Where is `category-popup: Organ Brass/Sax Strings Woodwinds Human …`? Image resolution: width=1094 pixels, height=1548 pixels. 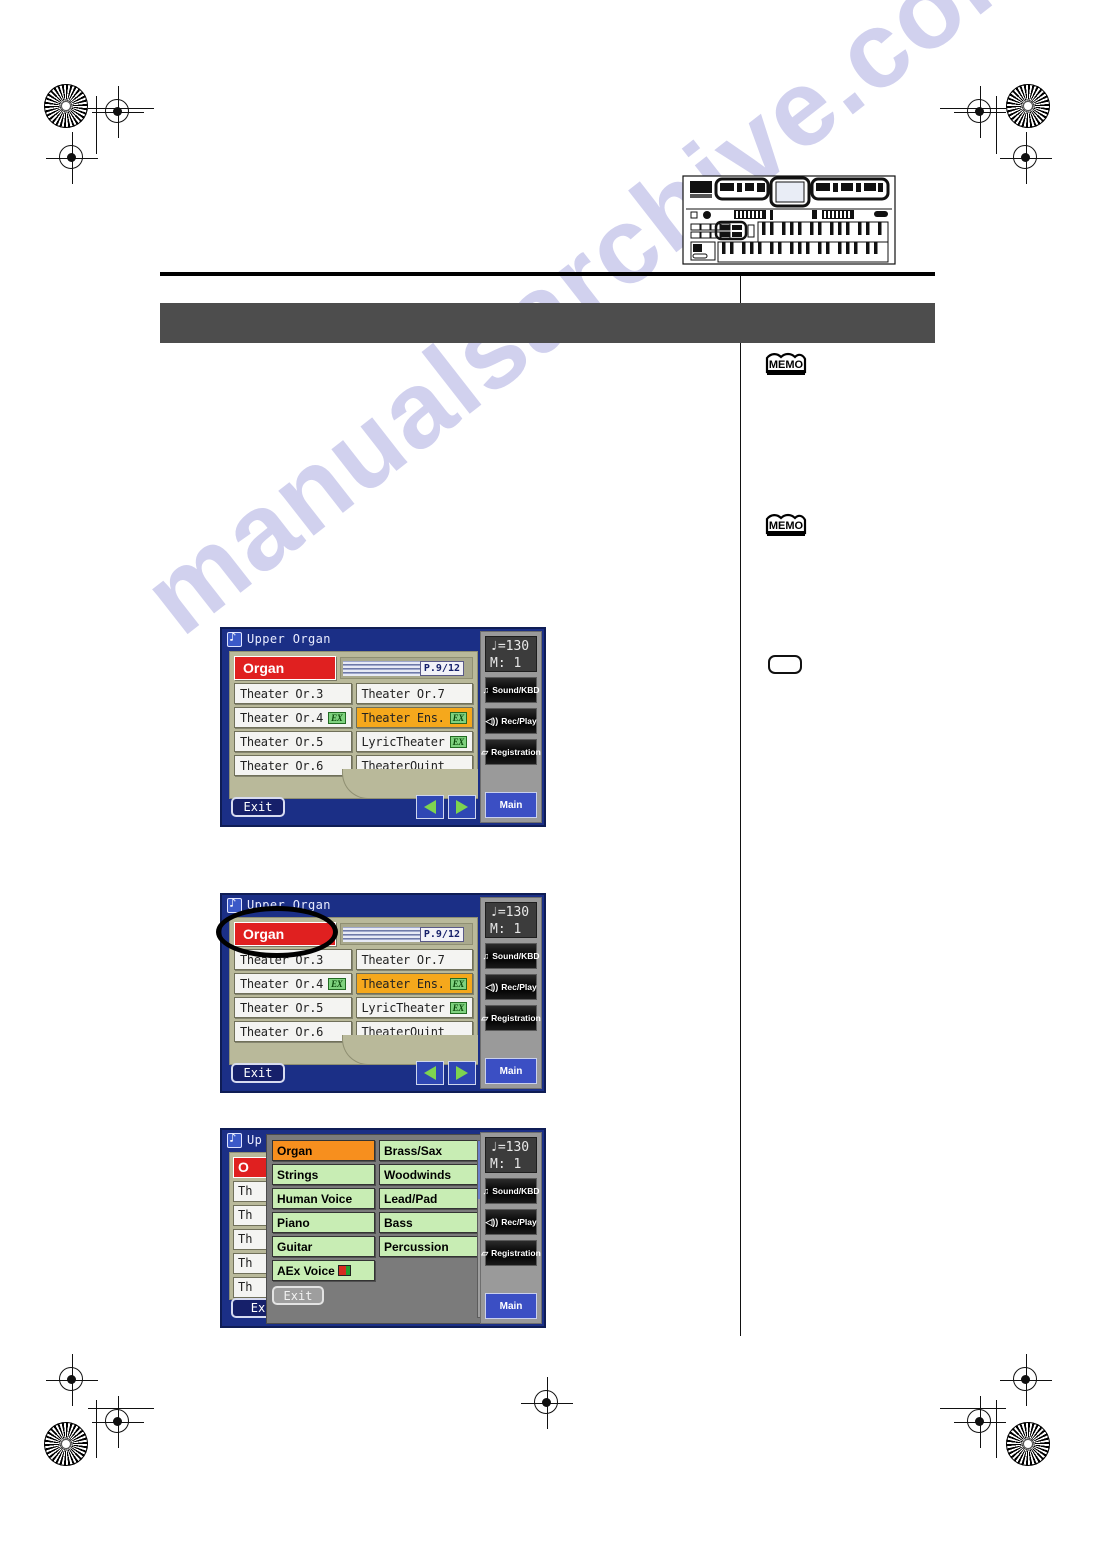
category-popup: Organ Brass/Sax Strings Woodwinds Human … is located at coordinates (377, 1229).